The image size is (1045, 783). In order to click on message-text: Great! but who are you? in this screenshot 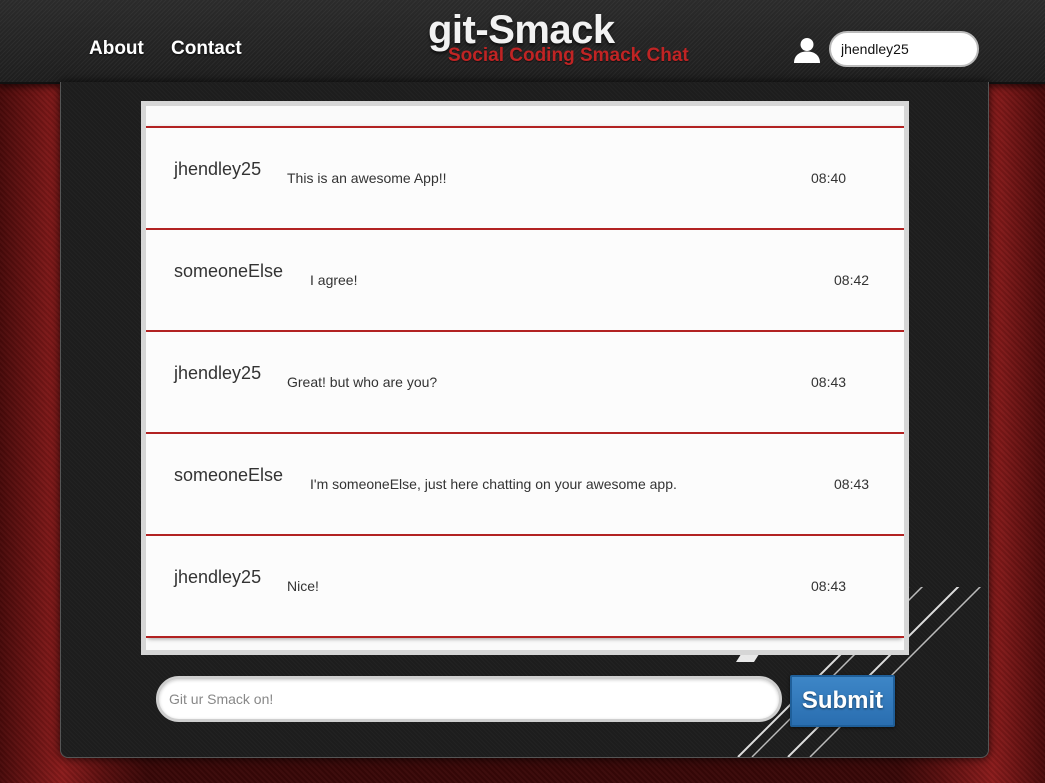, I will do `click(362, 382)`.